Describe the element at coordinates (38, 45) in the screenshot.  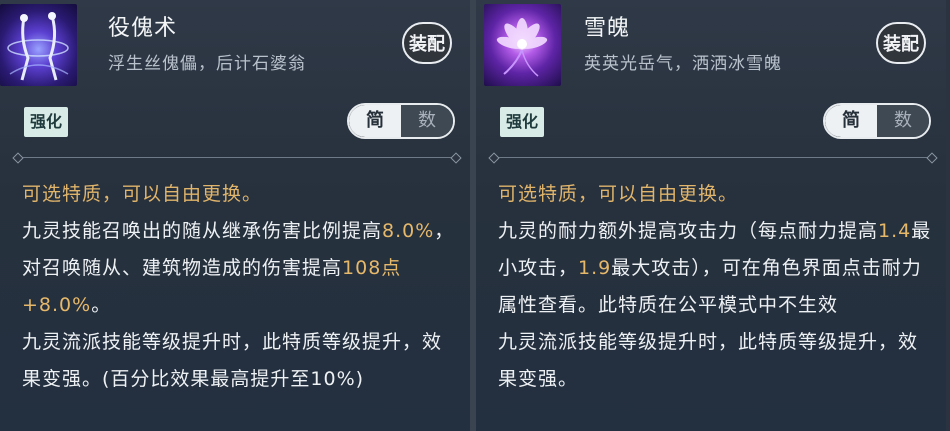
I see `puppet-trait-icon` at that location.